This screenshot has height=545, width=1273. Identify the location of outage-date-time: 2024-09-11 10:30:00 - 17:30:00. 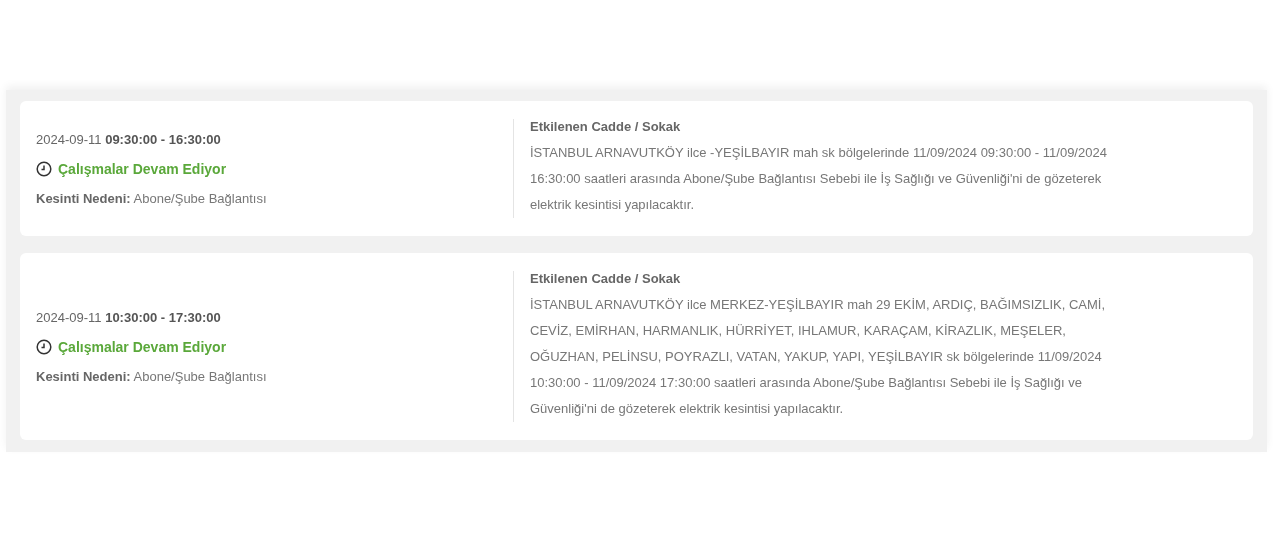
(129, 317).